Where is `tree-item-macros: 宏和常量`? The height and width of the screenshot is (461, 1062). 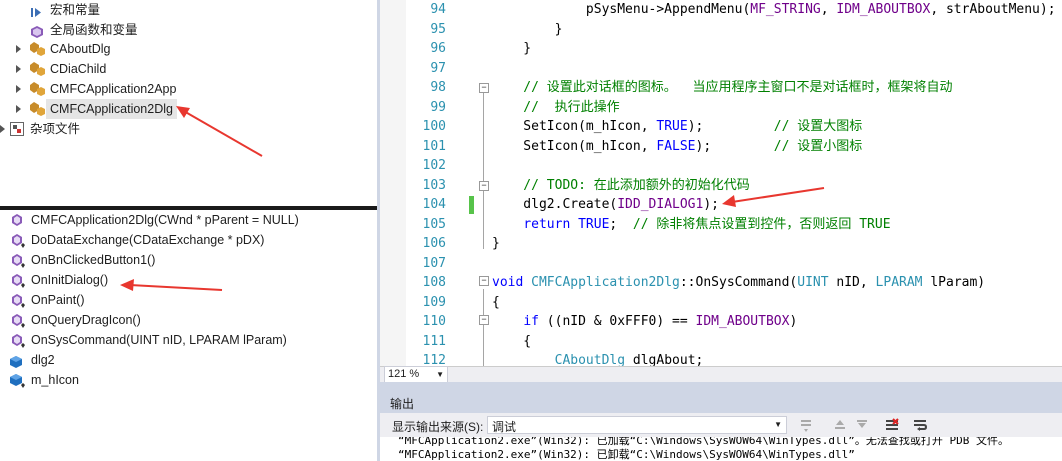
tree-item-macros: 宏和常量 is located at coordinates (188, 10).